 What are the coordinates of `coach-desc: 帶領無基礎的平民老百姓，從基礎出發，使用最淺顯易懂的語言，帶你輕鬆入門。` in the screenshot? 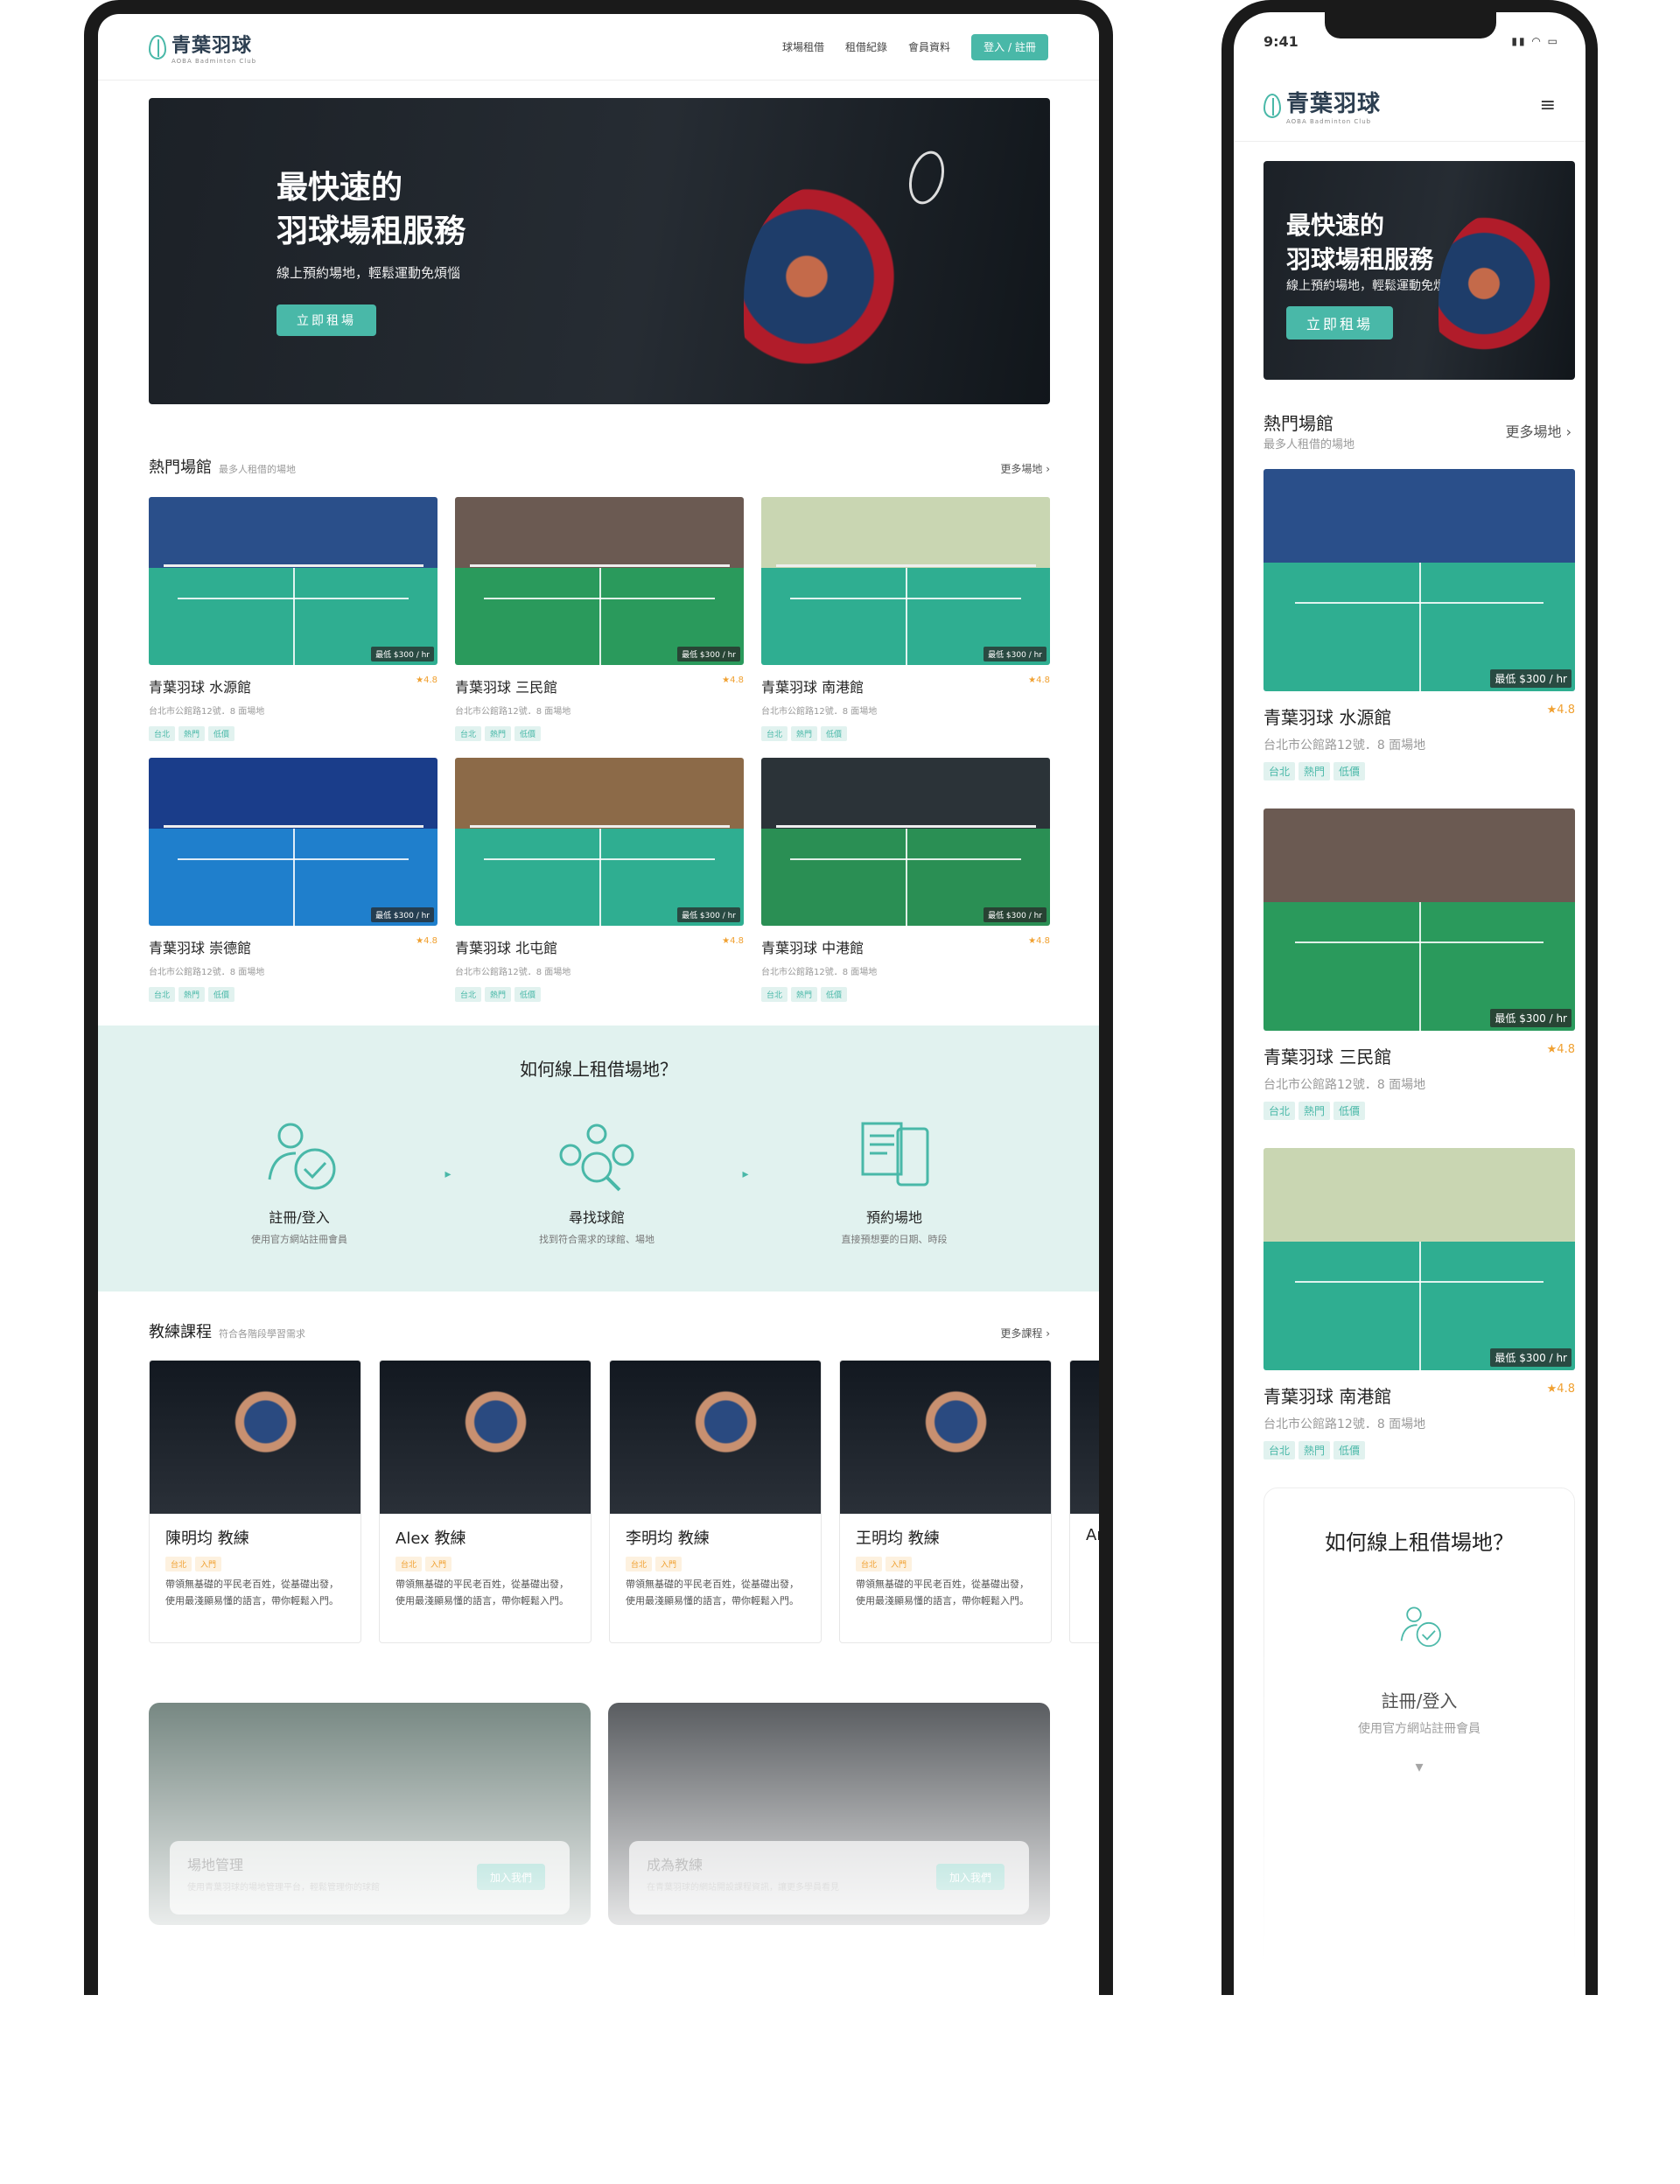 It's located at (482, 1592).